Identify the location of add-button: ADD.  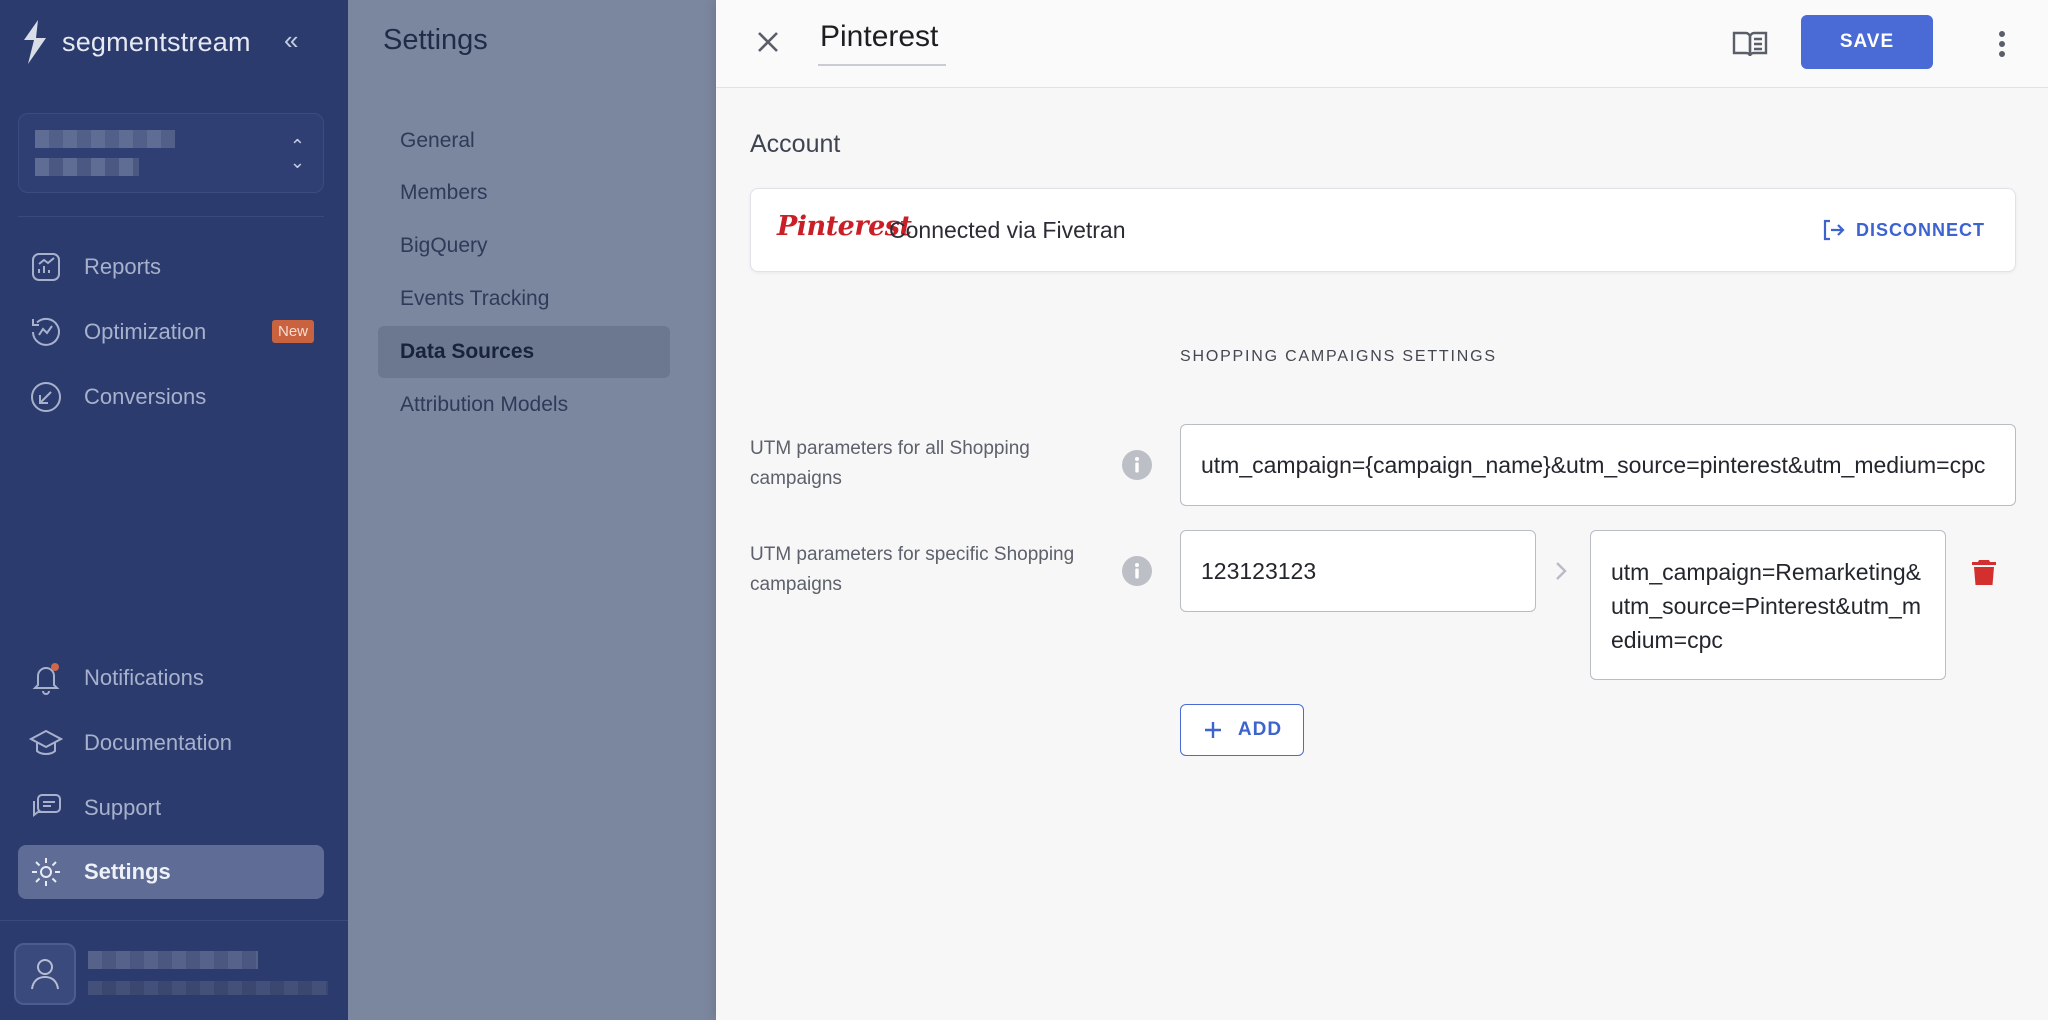
(1242, 730).